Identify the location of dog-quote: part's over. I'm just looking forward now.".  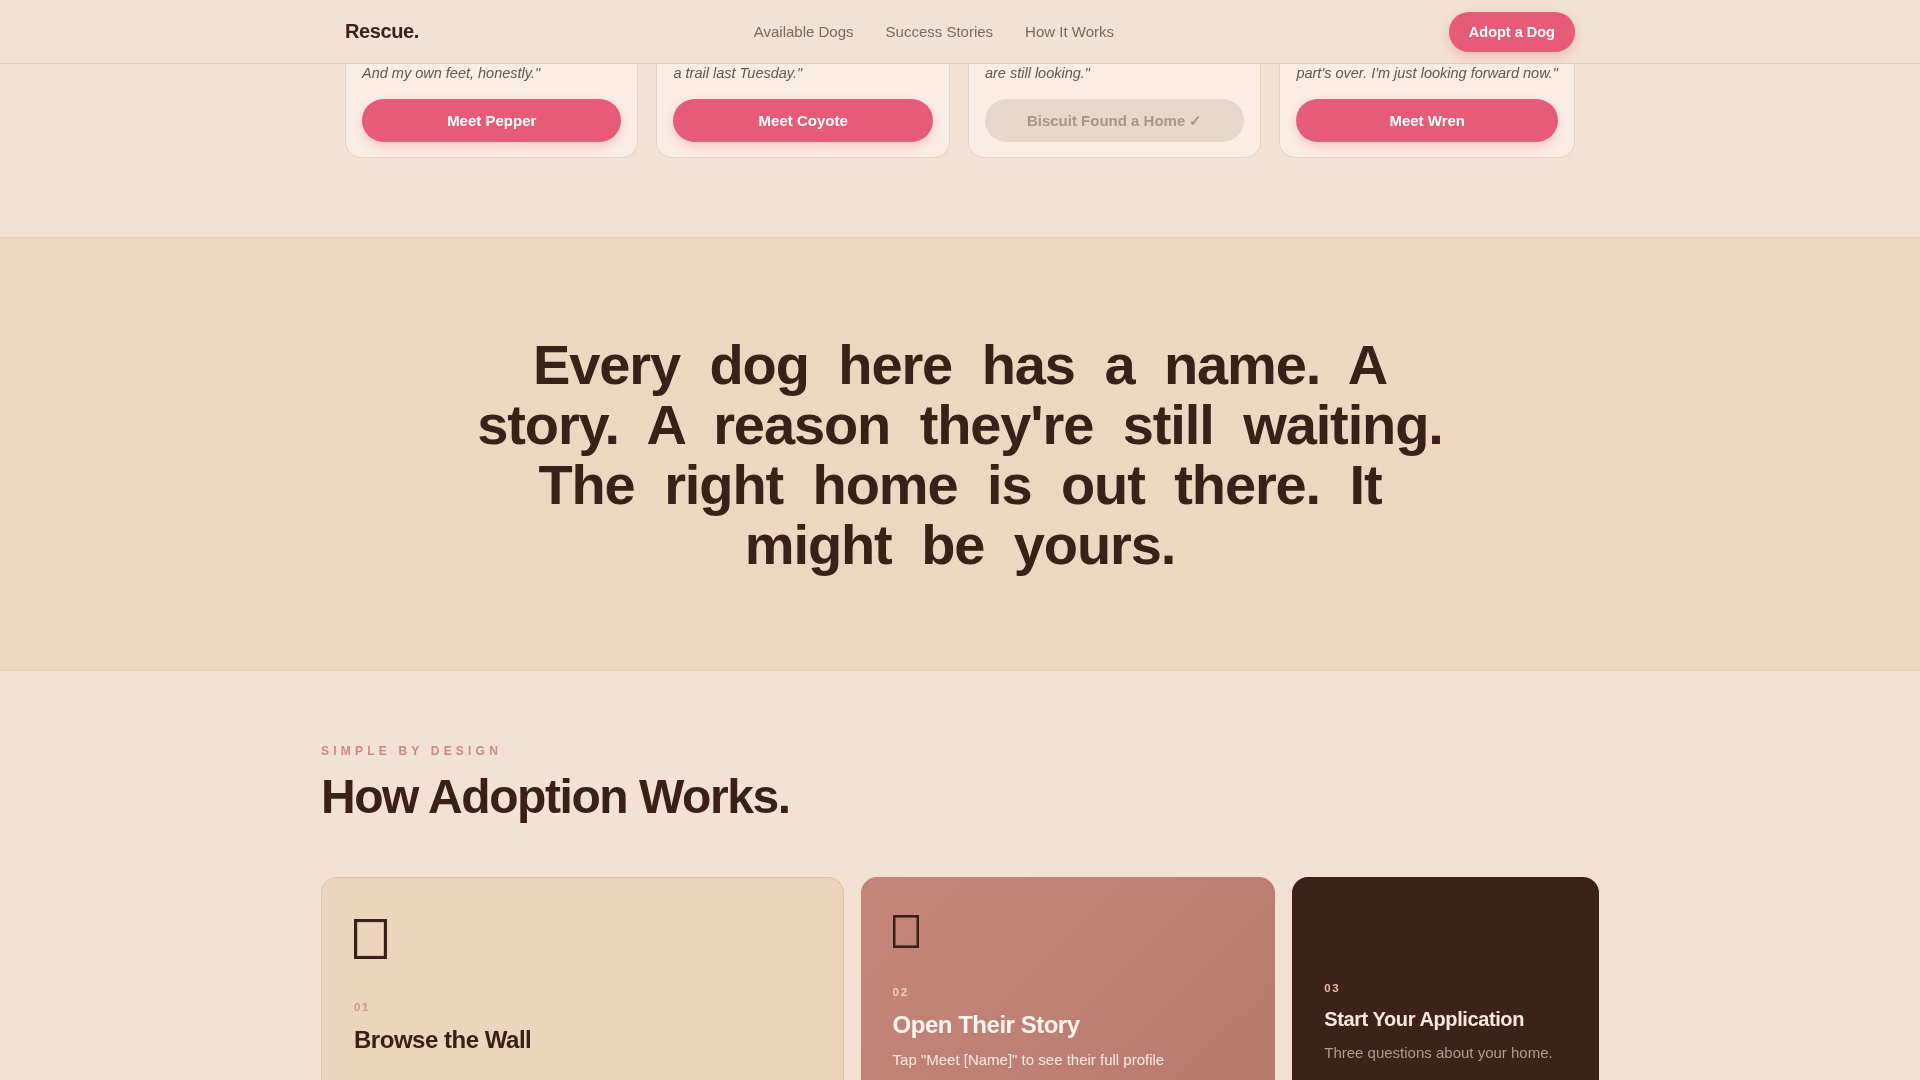
(1427, 73).